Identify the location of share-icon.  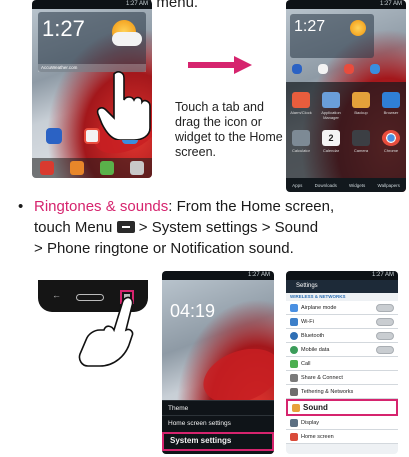
(294, 378).